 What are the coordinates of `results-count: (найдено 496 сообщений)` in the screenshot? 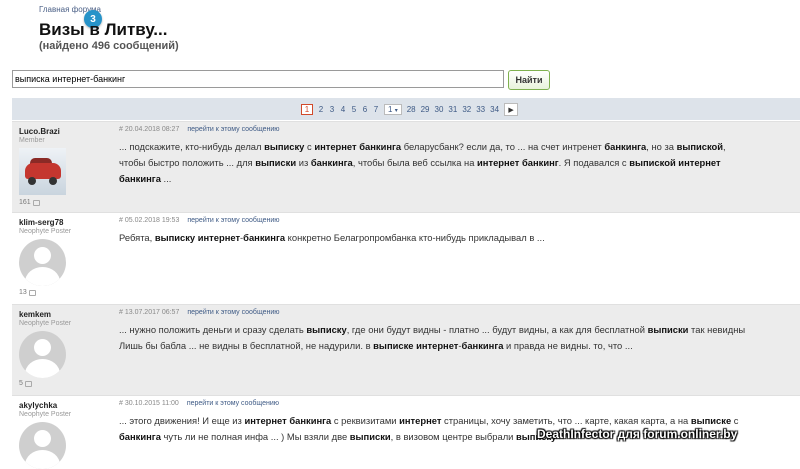 It's located at (109, 46).